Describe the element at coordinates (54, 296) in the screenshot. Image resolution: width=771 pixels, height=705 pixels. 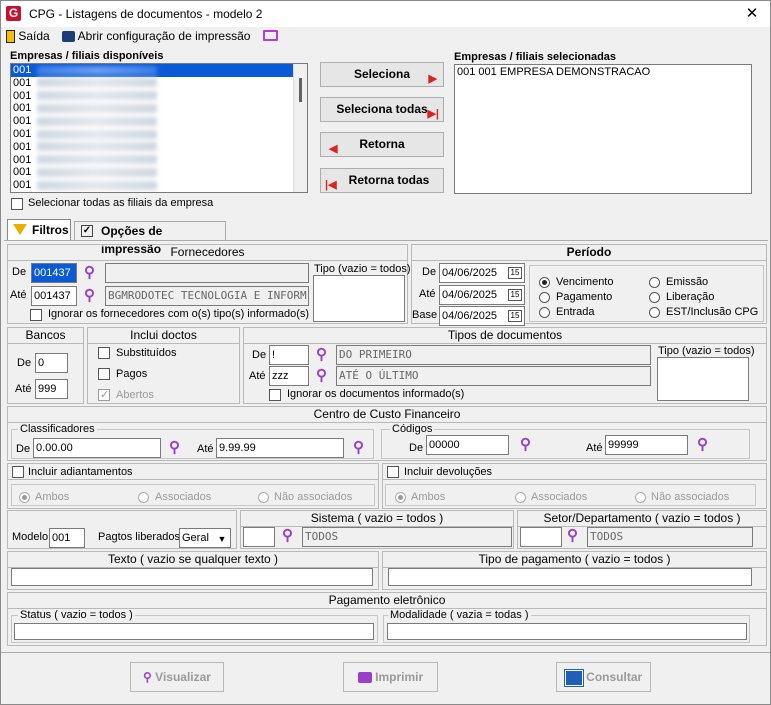
I see `suppliers-to-input: 001437` at that location.